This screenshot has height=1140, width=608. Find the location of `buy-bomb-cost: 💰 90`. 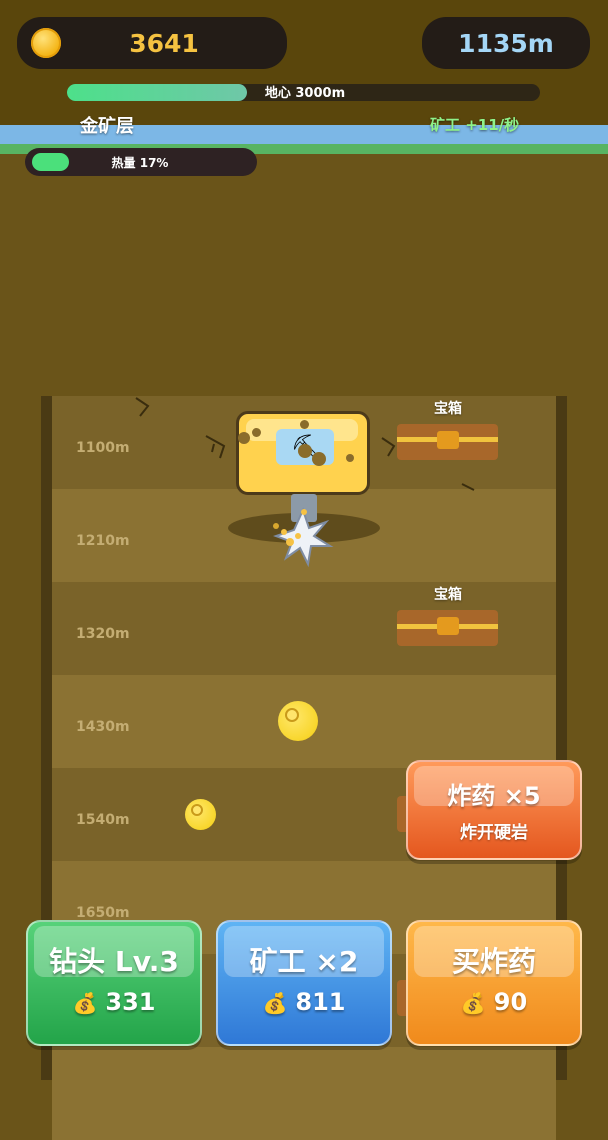

buy-bomb-cost: 💰 90 is located at coordinates (494, 1002).